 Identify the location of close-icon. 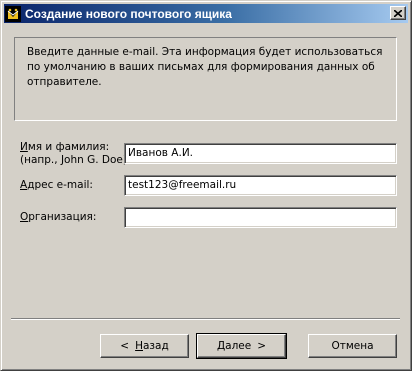
(398, 13).